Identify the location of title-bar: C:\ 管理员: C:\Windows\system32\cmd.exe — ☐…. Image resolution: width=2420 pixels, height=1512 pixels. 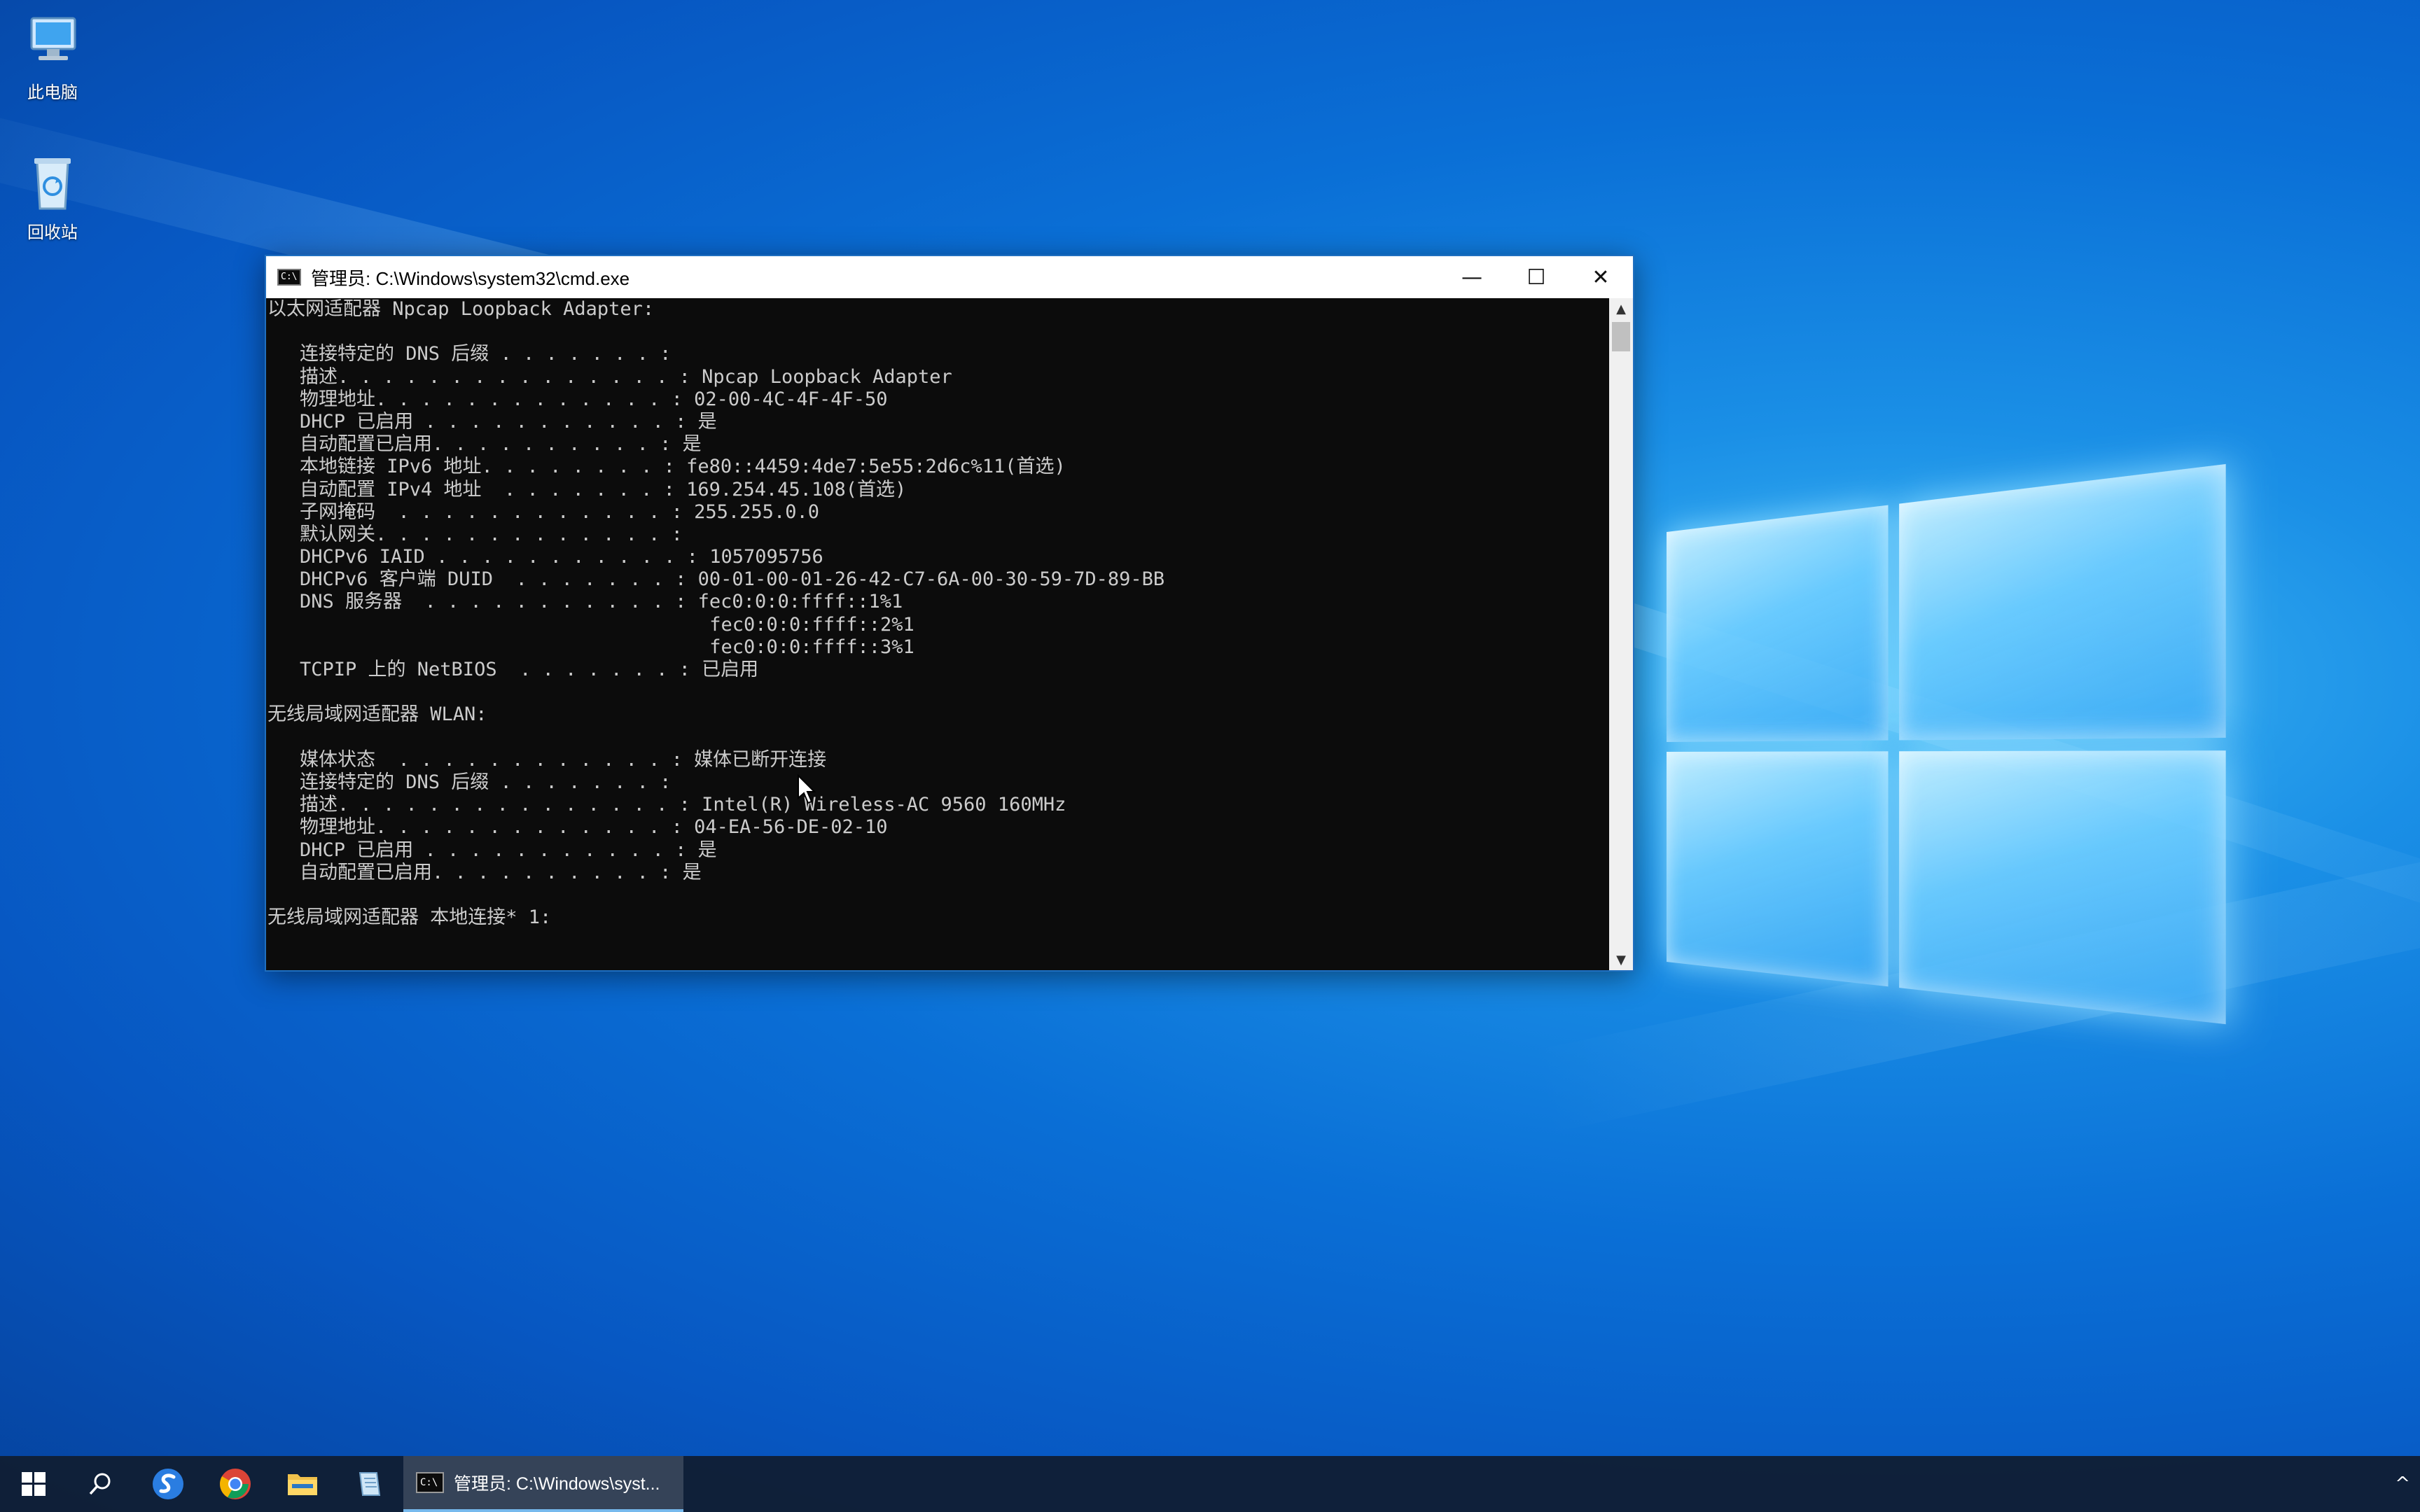
(949, 277).